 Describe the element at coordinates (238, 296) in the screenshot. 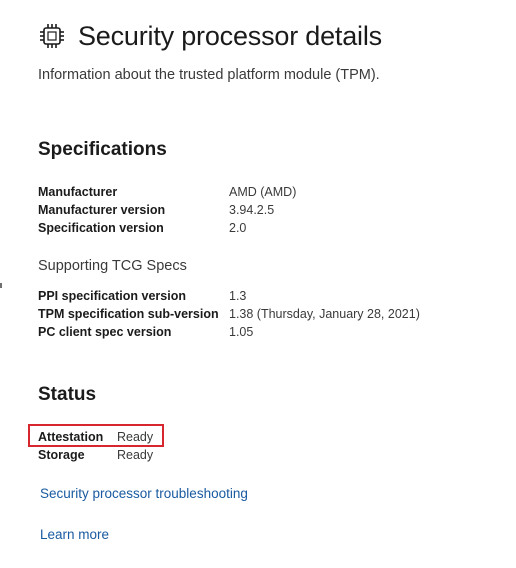

I see `spec-value: 1.3` at that location.